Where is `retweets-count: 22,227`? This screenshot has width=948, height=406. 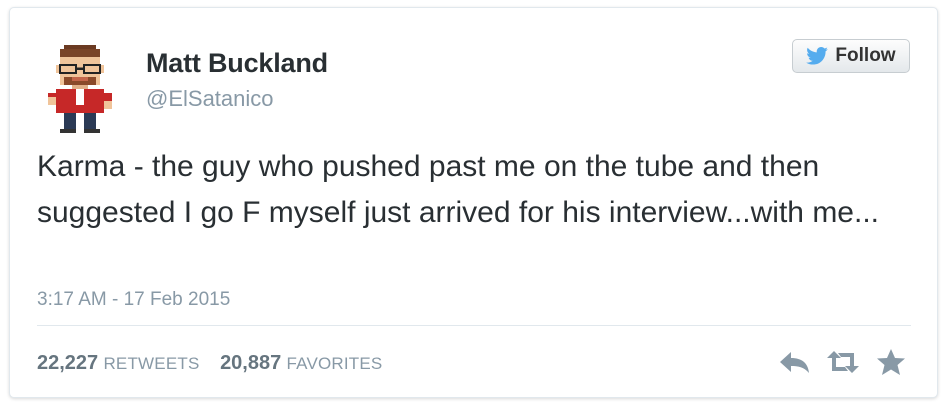 retweets-count: 22,227 is located at coordinates (68, 363).